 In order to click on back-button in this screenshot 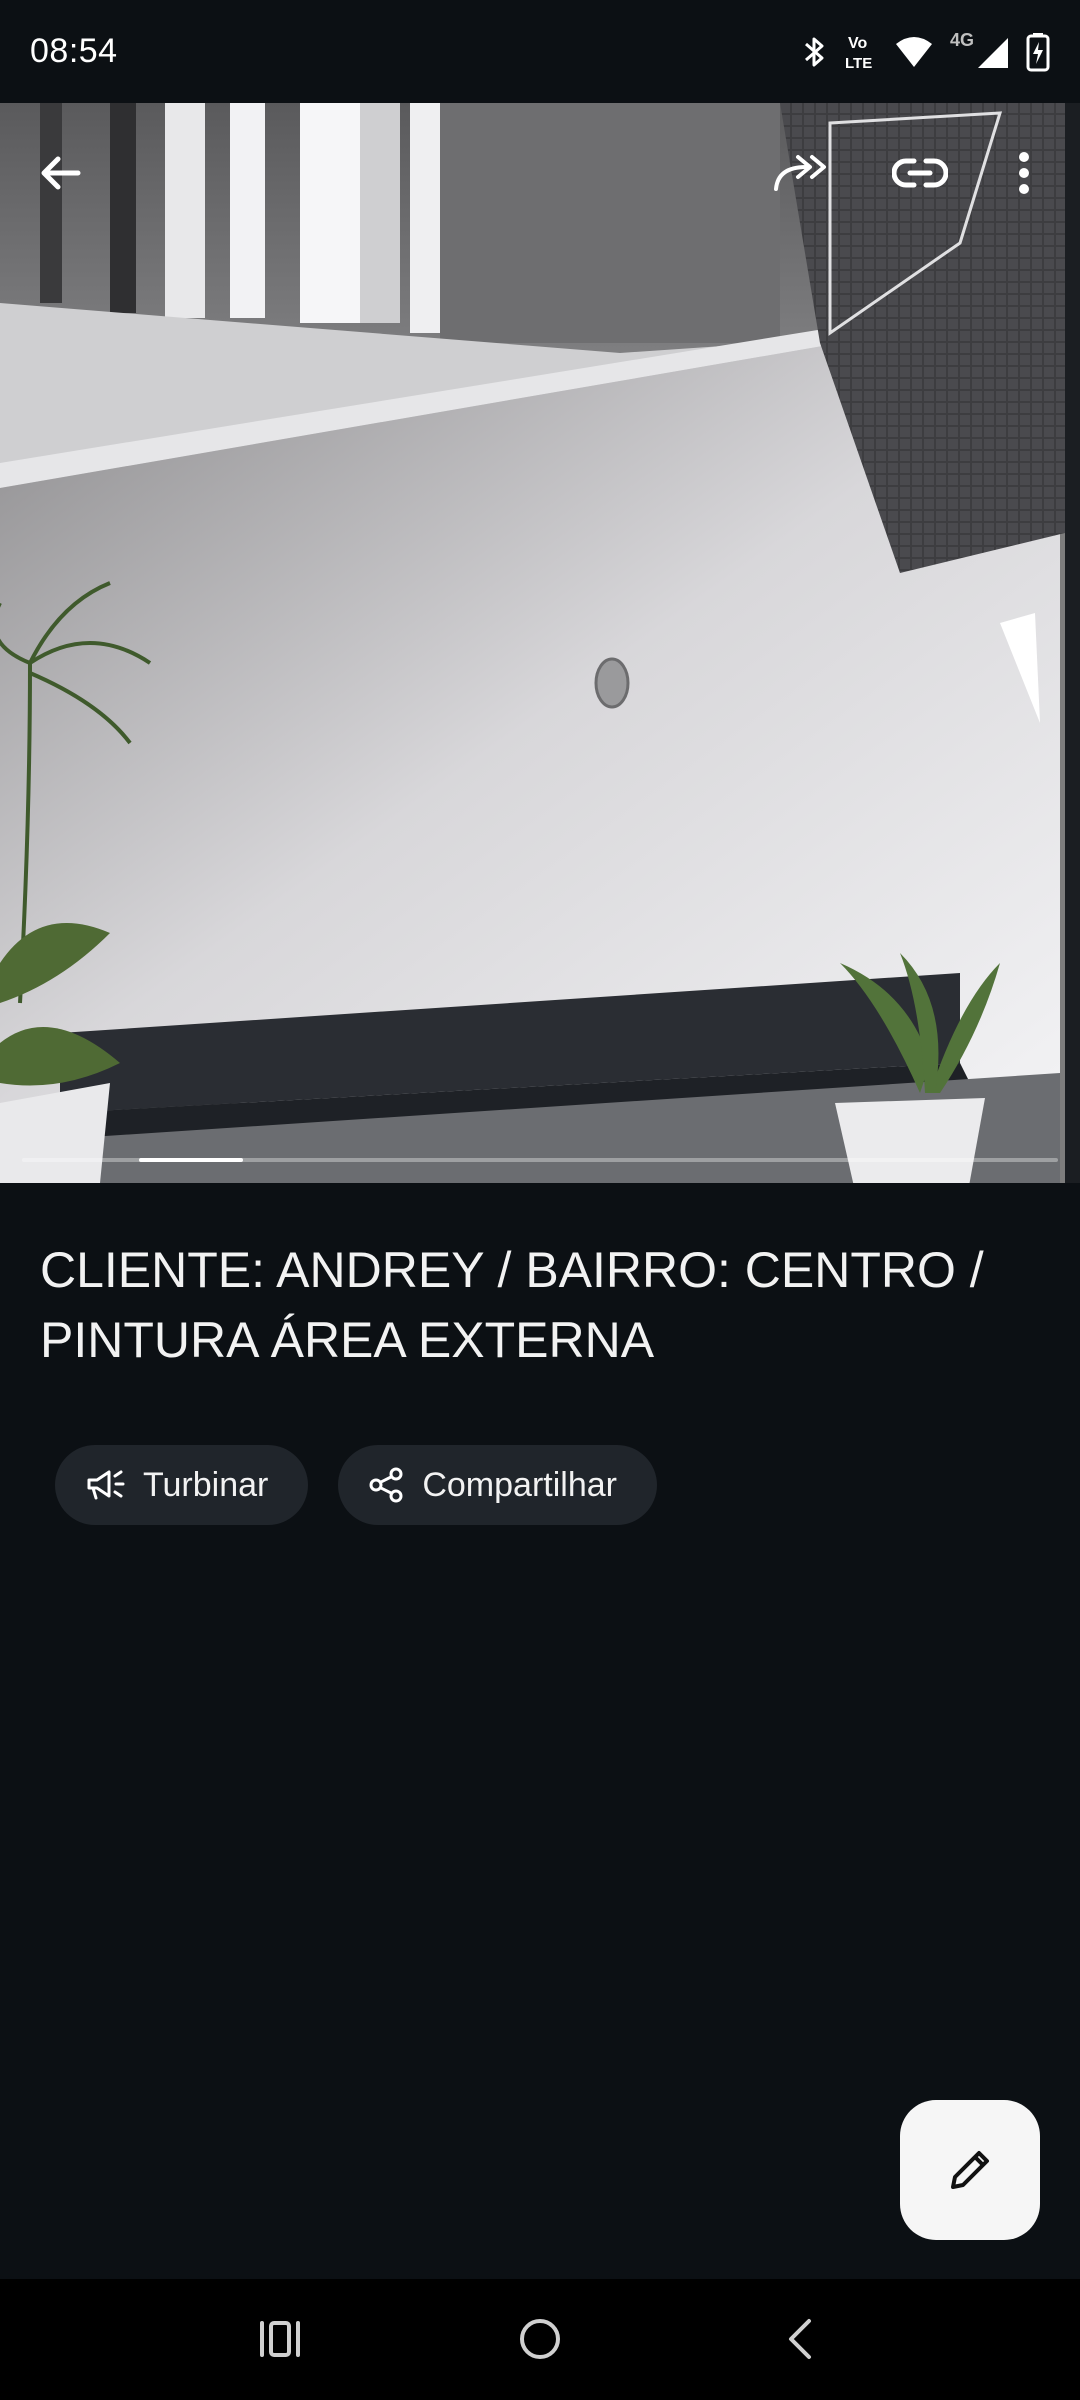, I will do `click(60, 173)`.